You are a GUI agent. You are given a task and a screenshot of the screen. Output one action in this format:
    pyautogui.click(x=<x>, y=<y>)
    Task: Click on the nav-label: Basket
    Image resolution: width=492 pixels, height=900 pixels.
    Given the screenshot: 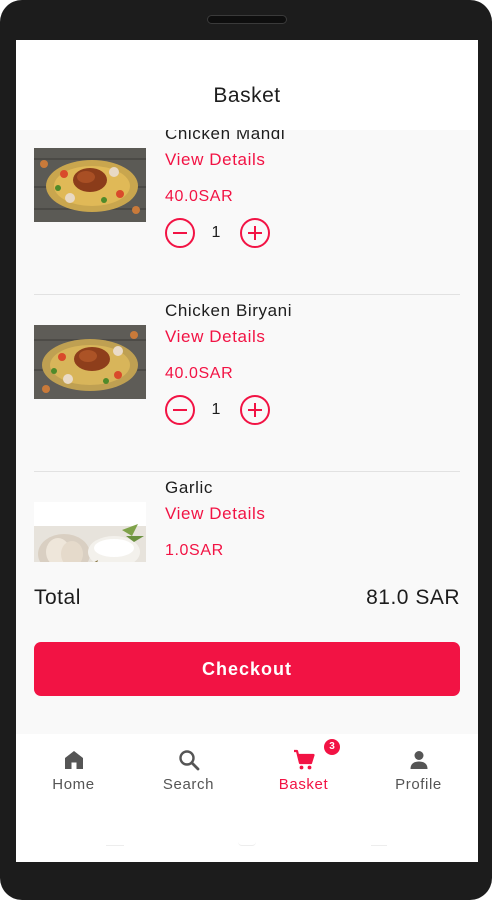 What is the action you would take?
    pyautogui.click(x=303, y=784)
    